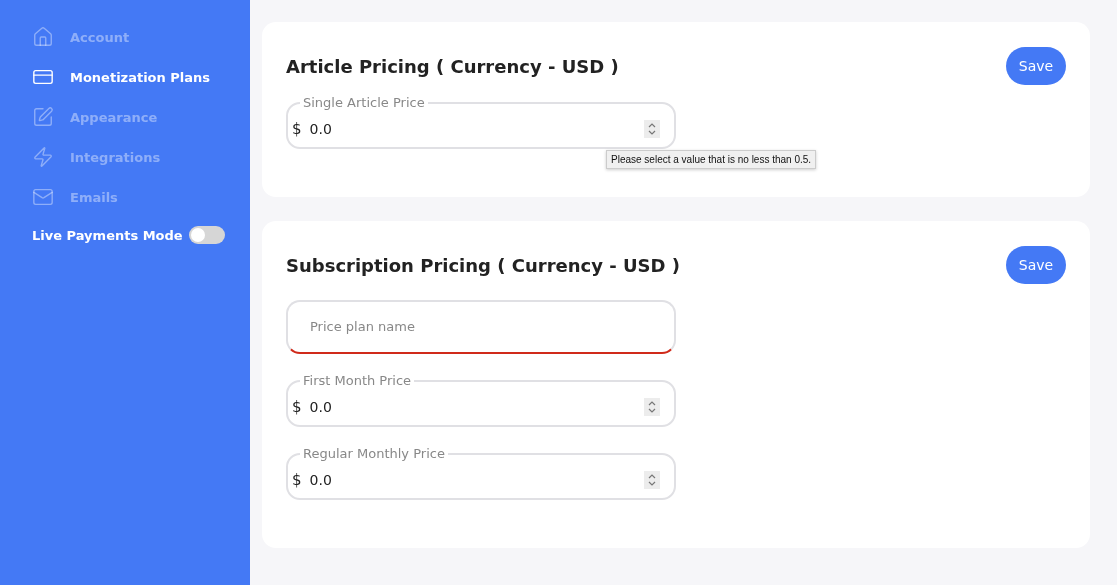 The height and width of the screenshot is (585, 1117). What do you see at coordinates (364, 102) in the screenshot?
I see `field-label: Single Article Price` at bounding box center [364, 102].